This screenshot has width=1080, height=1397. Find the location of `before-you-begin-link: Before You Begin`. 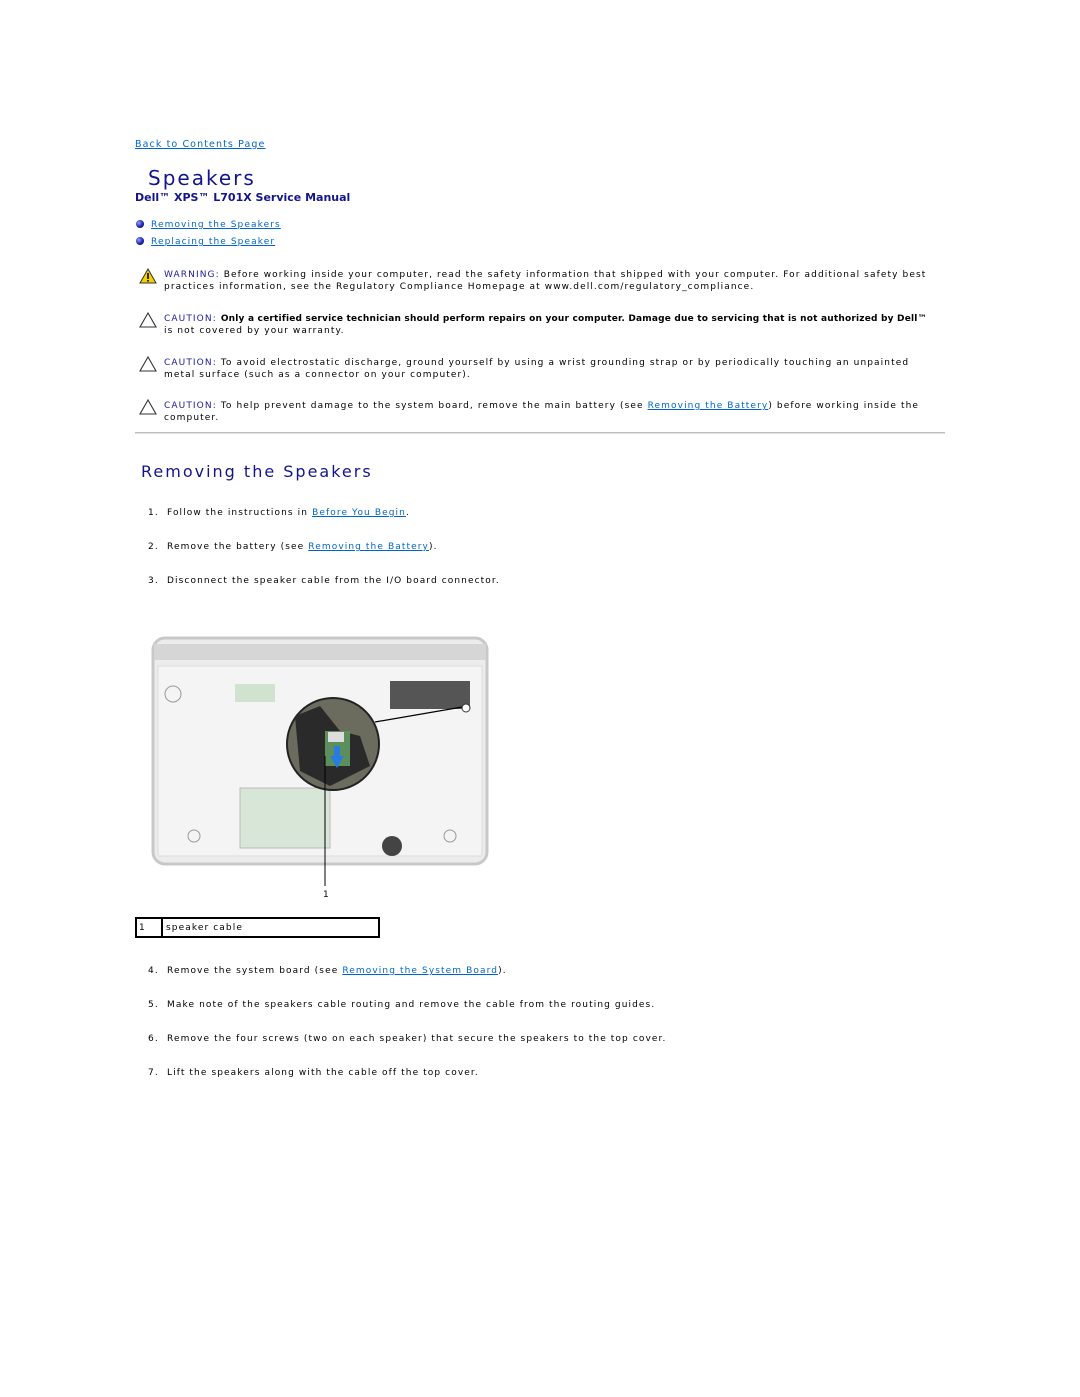

before-you-begin-link: Before You Begin is located at coordinates (359, 513).